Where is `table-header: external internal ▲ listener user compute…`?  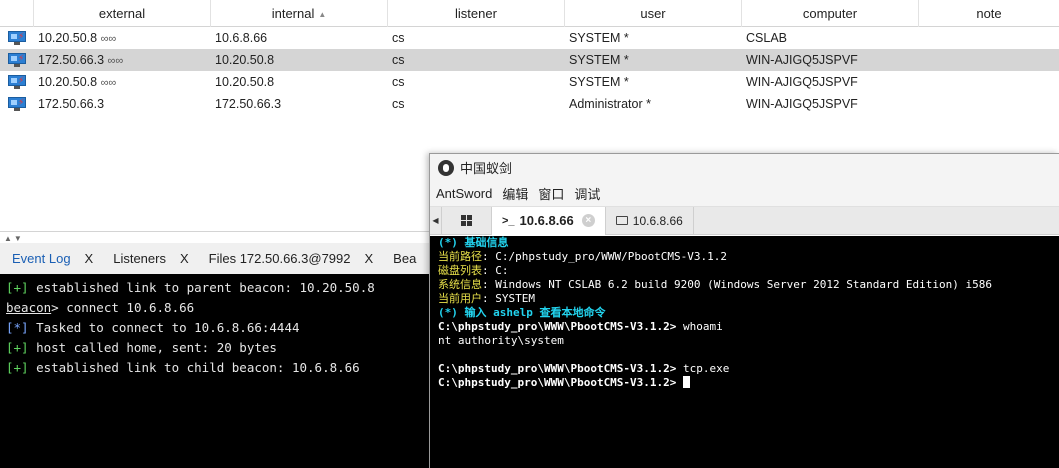
table-header: external internal ▲ listener user compute… is located at coordinates (529, 13).